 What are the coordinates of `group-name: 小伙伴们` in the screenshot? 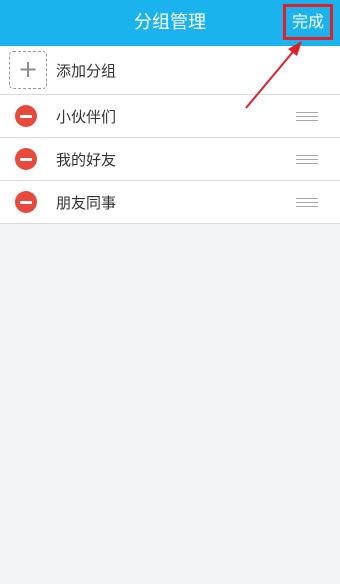 It's located at (86, 116).